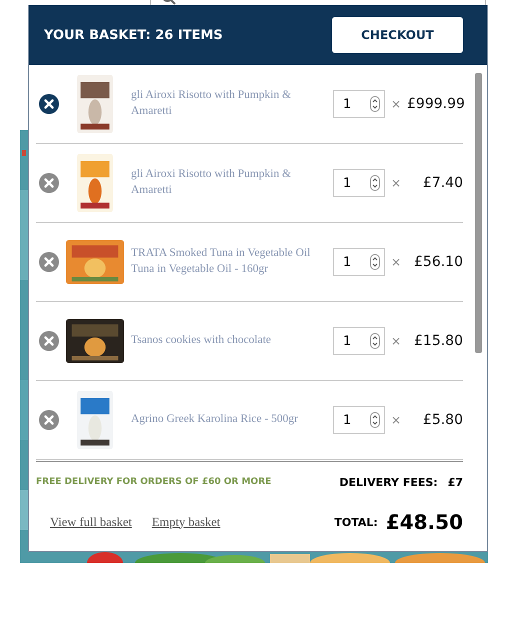  I want to click on total-label: TOTAL:, so click(356, 522).